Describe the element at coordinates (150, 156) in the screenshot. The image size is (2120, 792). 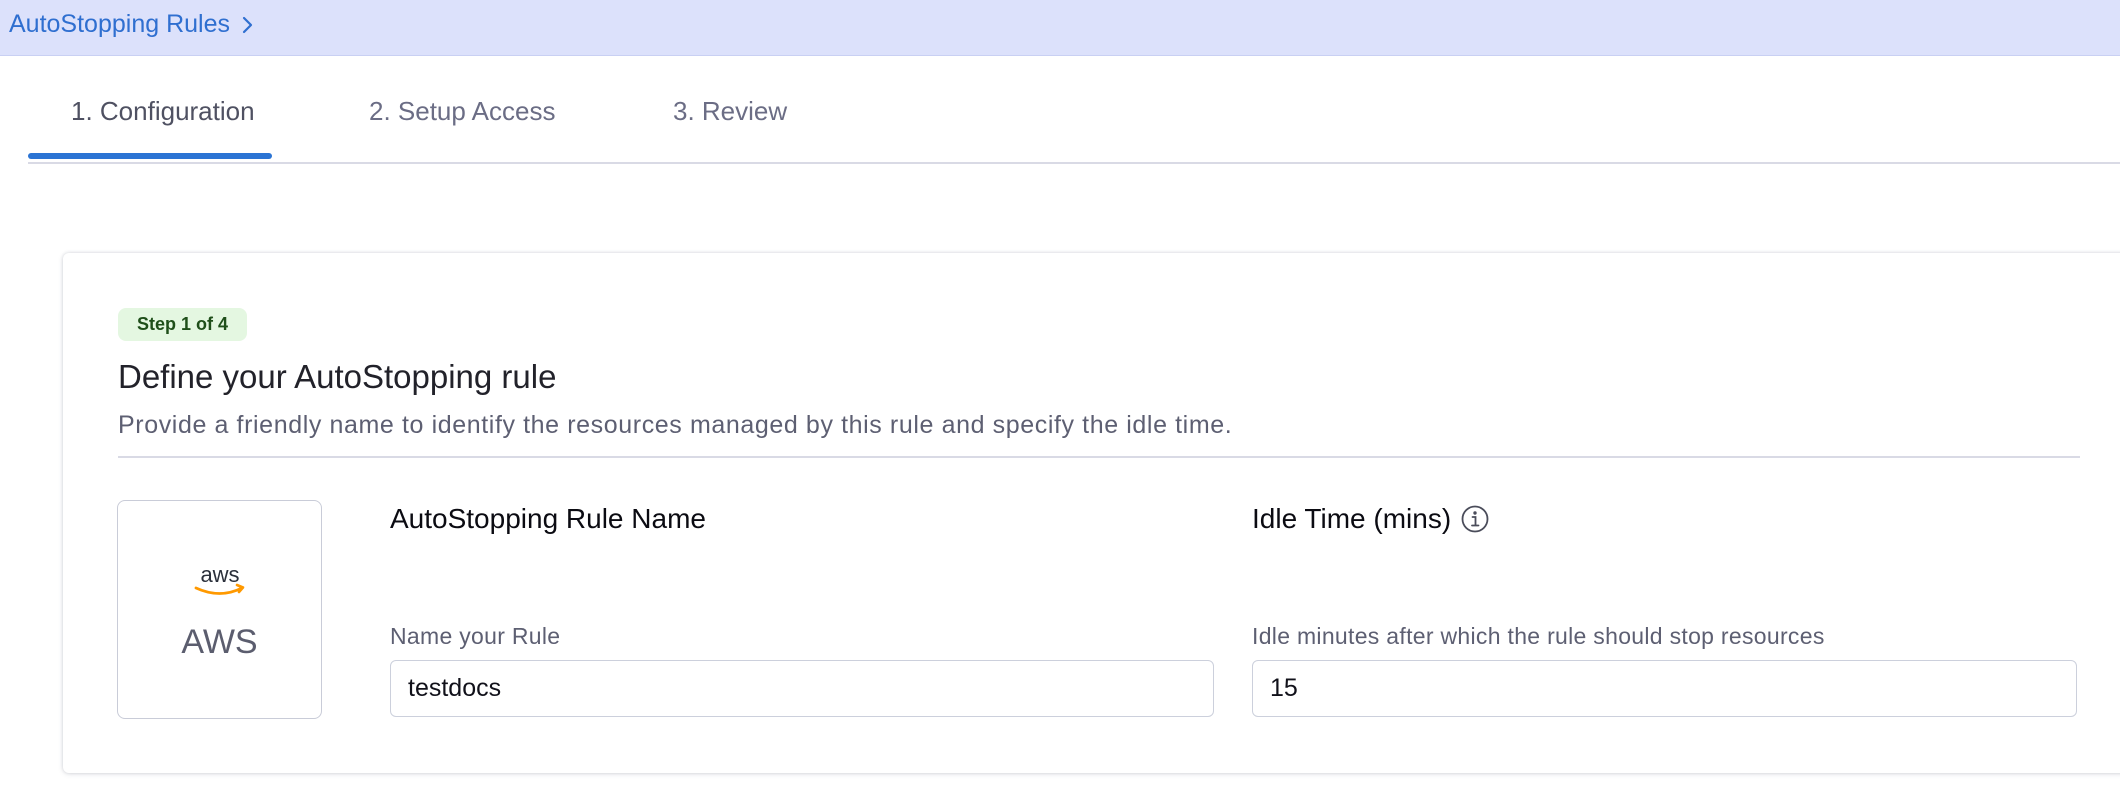
I see `active-tab-indicator` at that location.